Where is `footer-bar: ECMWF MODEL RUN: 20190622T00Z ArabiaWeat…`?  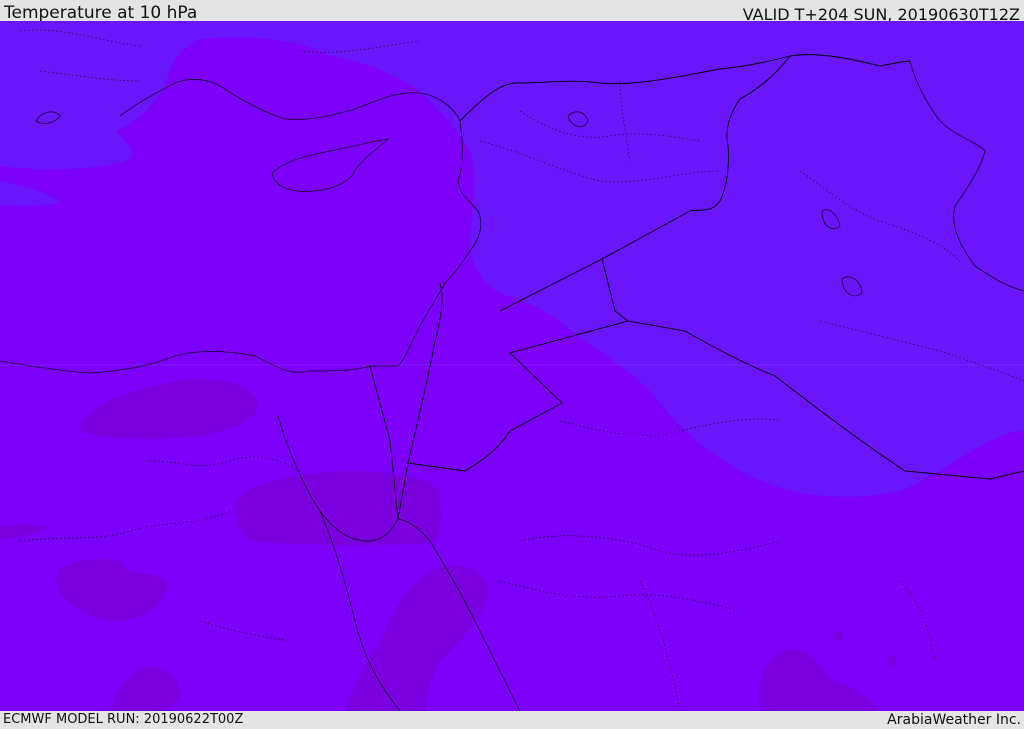 footer-bar: ECMWF MODEL RUN: 20190622T00Z ArabiaWeat… is located at coordinates (512, 720).